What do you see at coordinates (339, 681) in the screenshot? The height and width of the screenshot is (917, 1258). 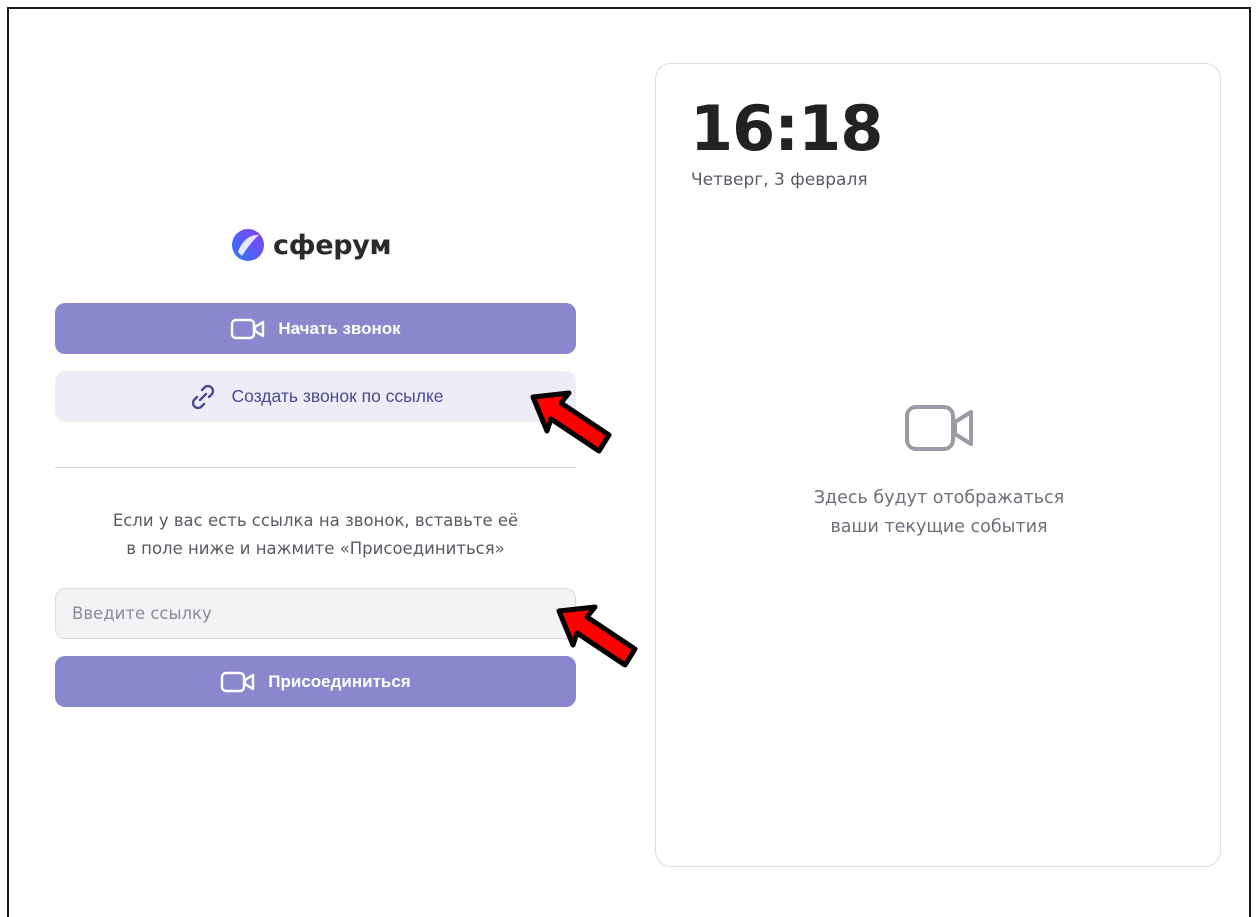 I see `join-label: Присоединиться` at bounding box center [339, 681].